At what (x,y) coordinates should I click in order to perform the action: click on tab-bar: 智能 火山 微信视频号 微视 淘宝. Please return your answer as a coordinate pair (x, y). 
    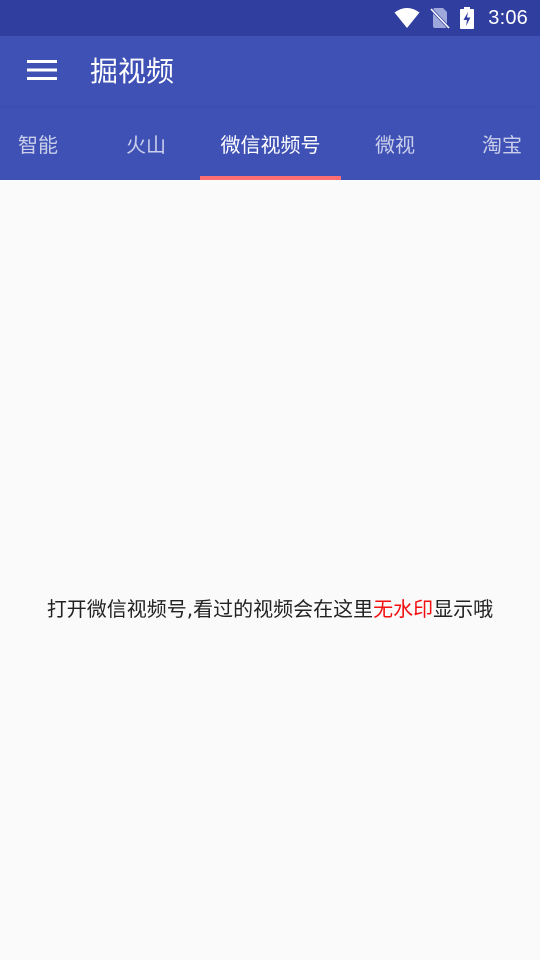
    Looking at the image, I should click on (270, 144).